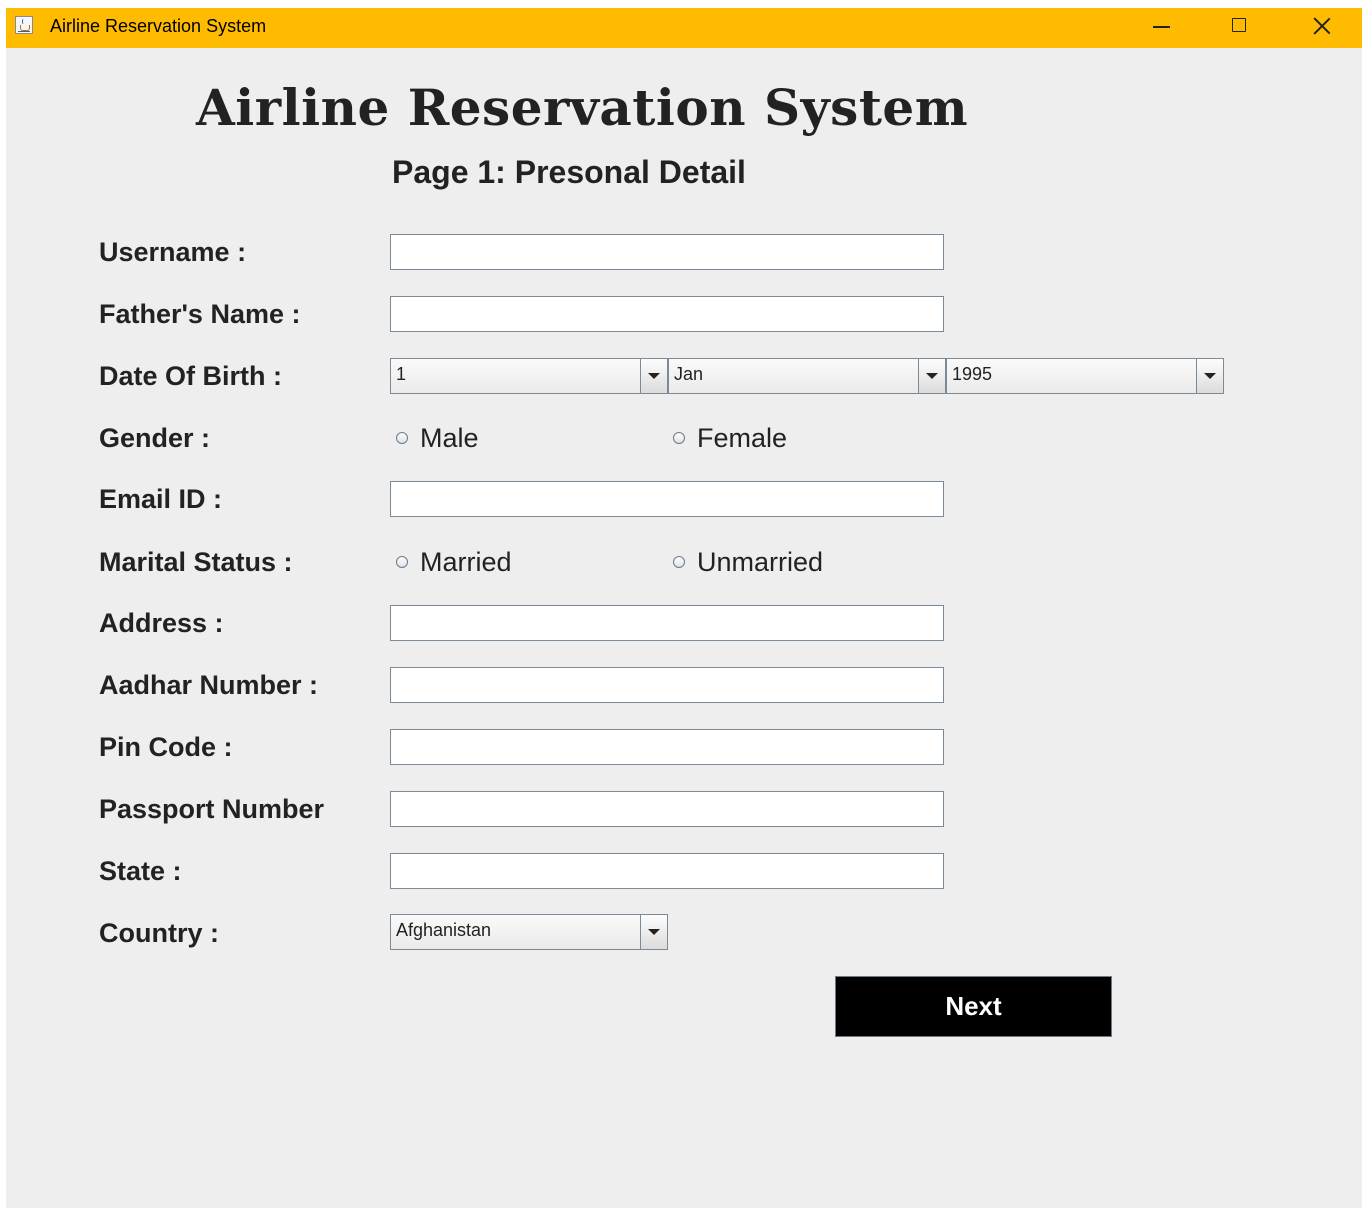  Describe the element at coordinates (569, 172) in the screenshot. I see `page-subtitle: Page 1: Presonal Detail` at that location.